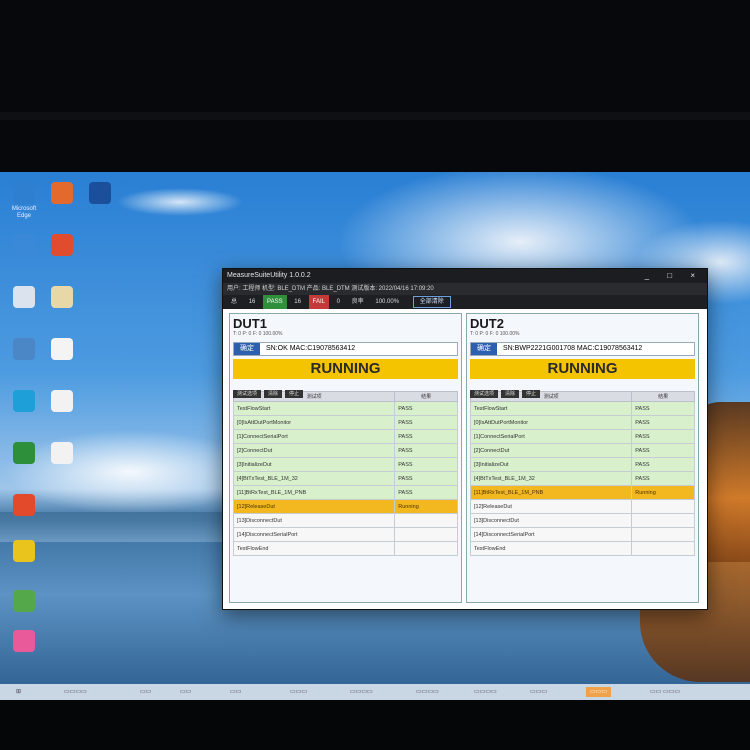 Image resolution: width=750 pixels, height=750 pixels. Describe the element at coordinates (599, 692) in the screenshot. I see `taskbar-item-active: ▭▭▭` at that location.